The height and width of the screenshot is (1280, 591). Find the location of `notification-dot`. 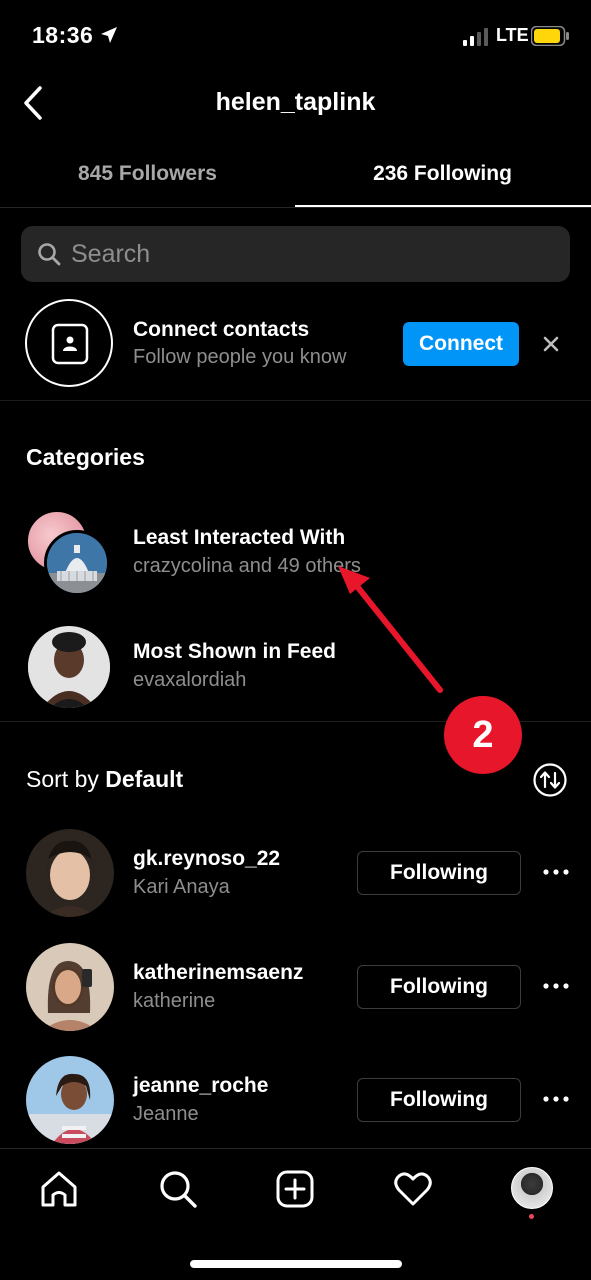

notification-dot is located at coordinates (531, 1216).